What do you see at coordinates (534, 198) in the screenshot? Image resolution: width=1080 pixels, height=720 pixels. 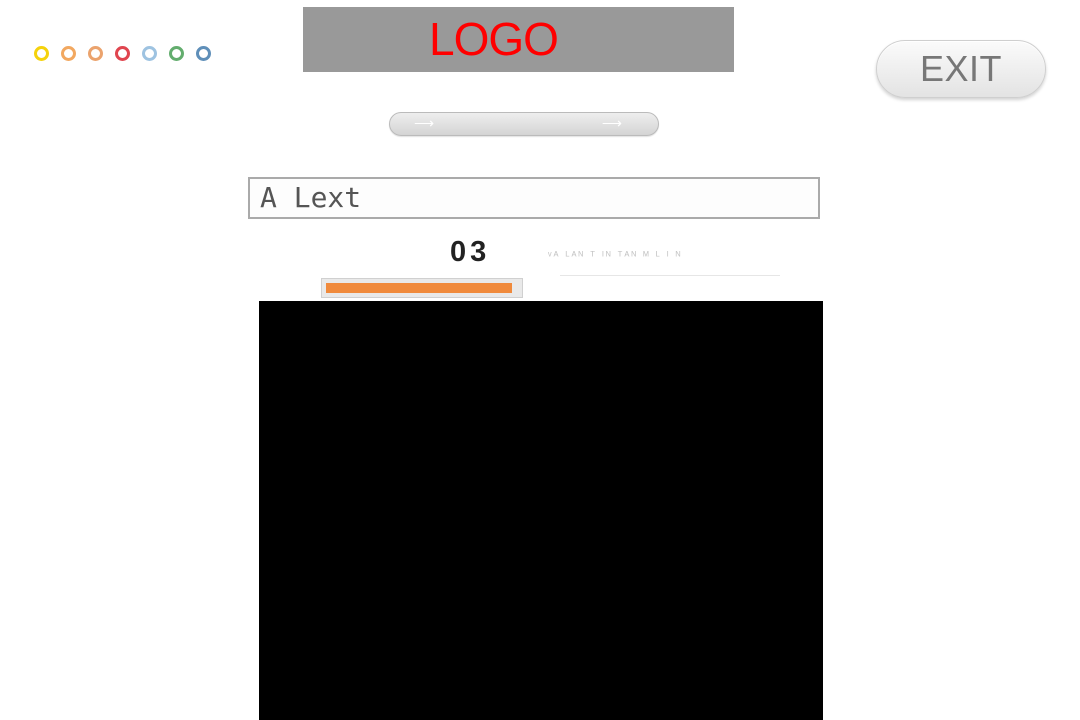 I see `text-field: A Lext` at bounding box center [534, 198].